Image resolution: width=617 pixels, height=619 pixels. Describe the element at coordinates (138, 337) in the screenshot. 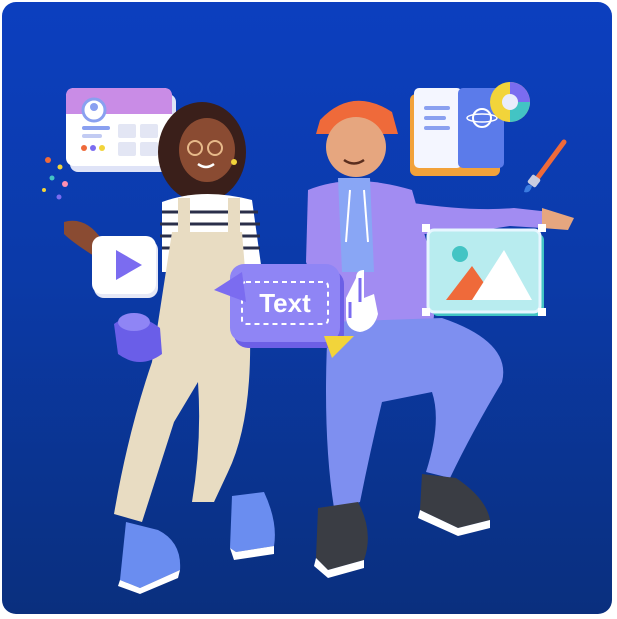

I see `cylinder-shape` at that location.